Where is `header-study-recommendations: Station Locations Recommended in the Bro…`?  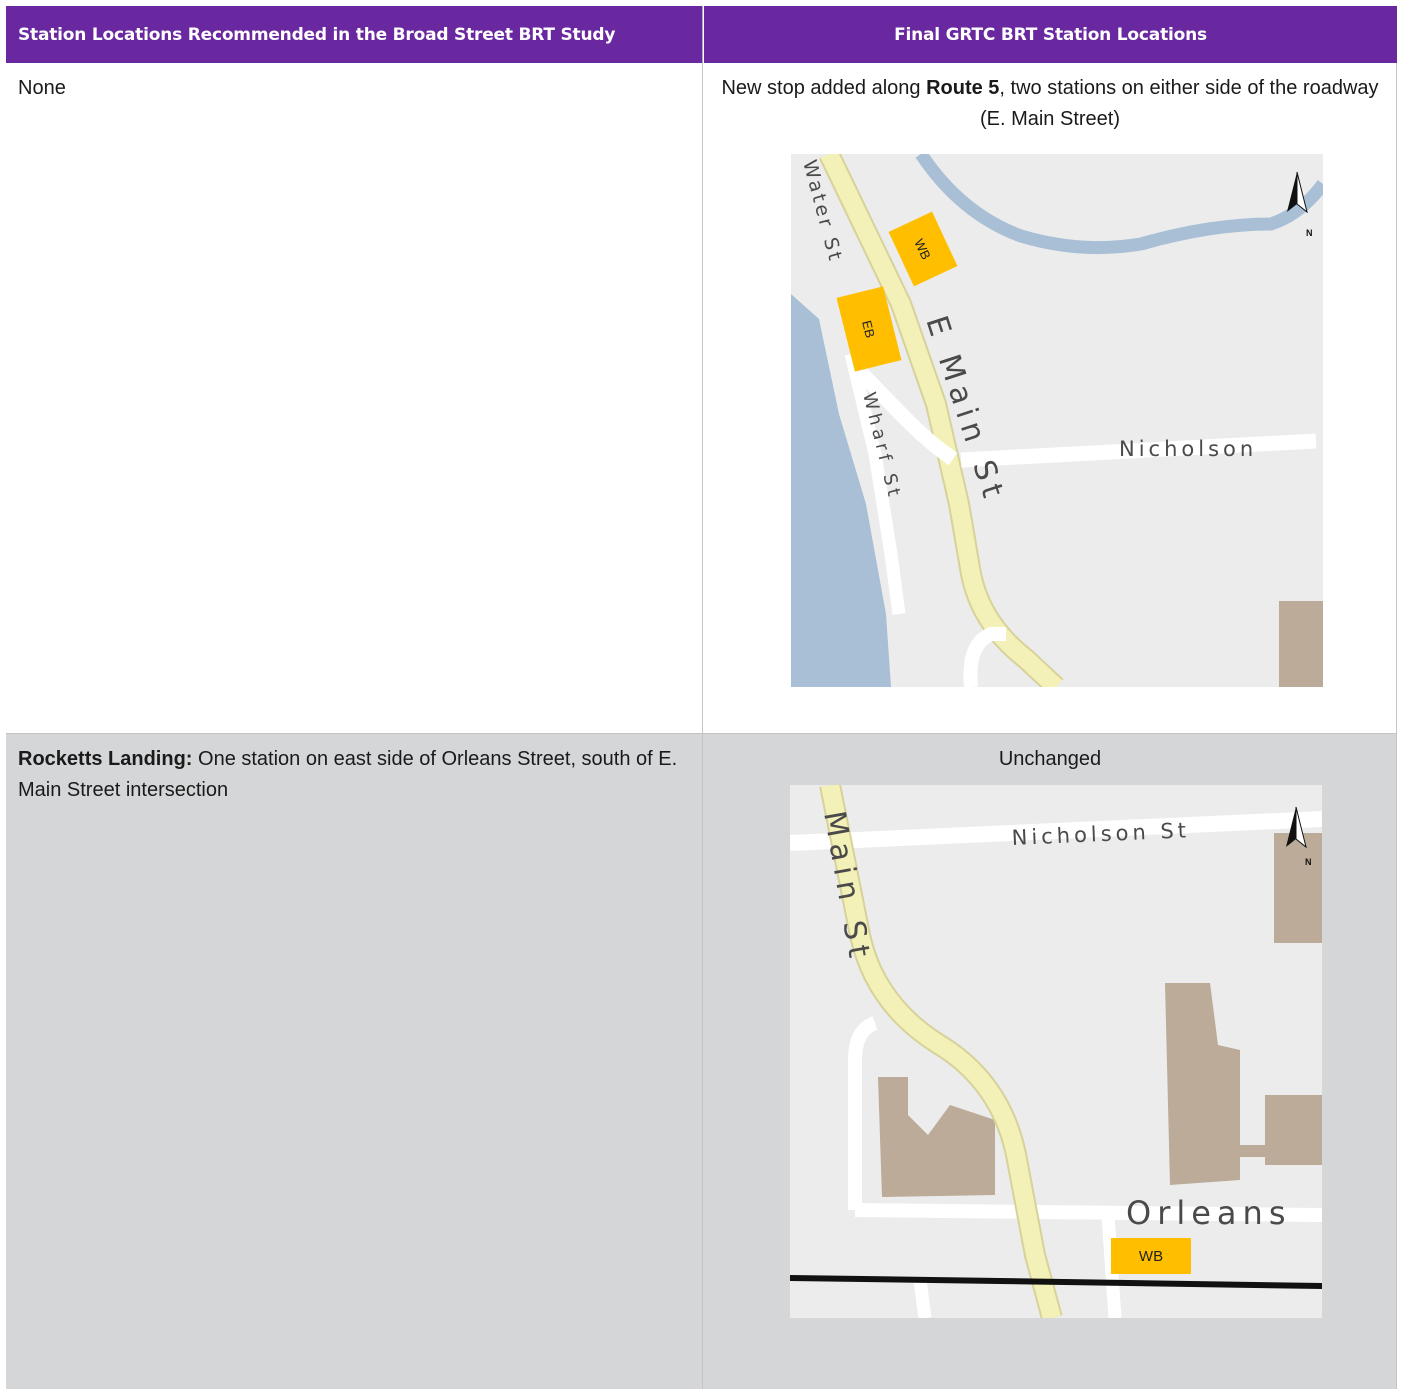 header-study-recommendations: Station Locations Recommended in the Bro… is located at coordinates (354, 34).